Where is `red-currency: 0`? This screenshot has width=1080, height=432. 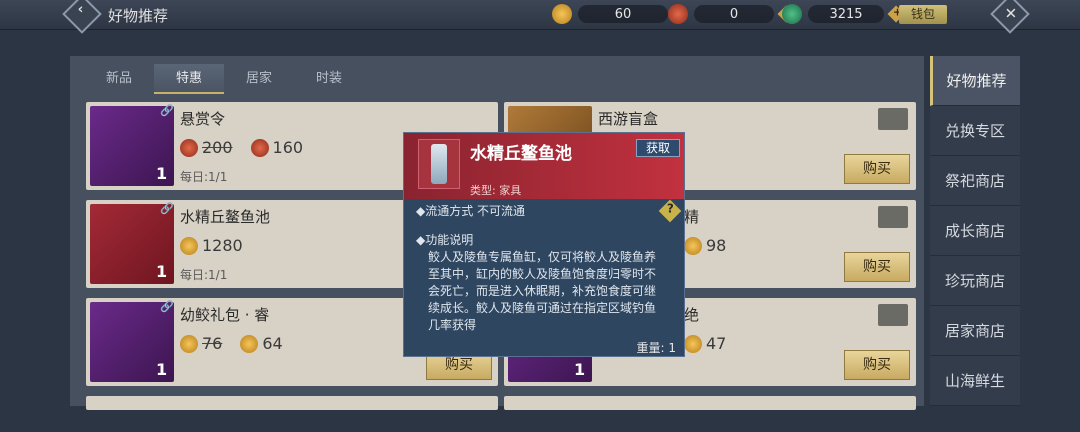
red-currency: 0 is located at coordinates (731, 14).